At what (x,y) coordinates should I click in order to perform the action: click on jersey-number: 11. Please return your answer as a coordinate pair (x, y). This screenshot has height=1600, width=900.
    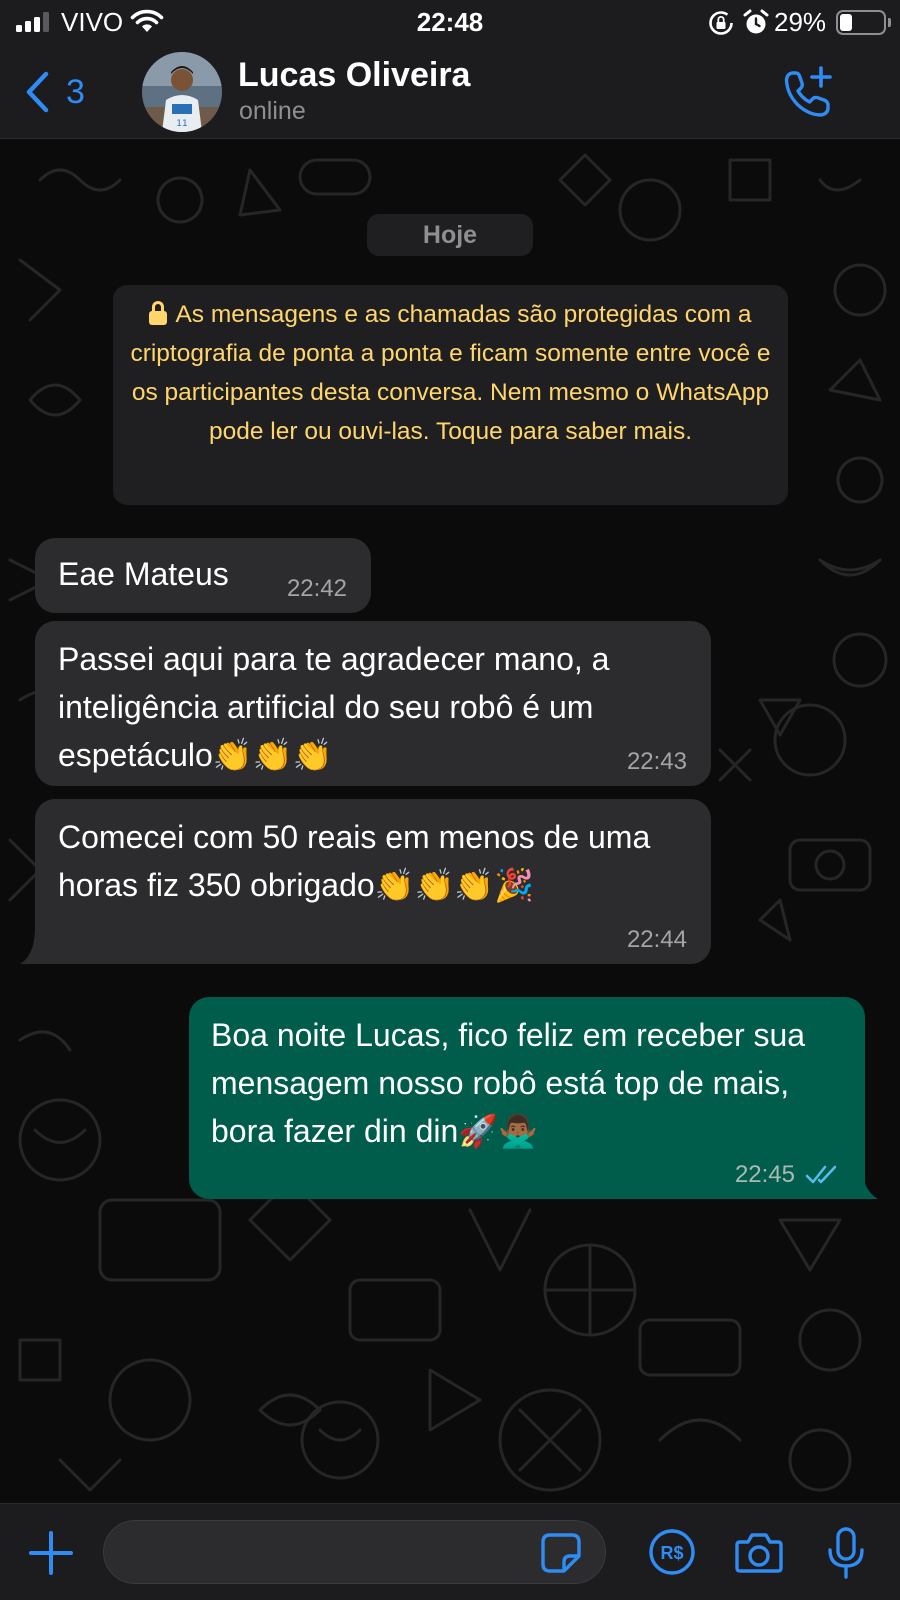
    Looking at the image, I should click on (181, 124).